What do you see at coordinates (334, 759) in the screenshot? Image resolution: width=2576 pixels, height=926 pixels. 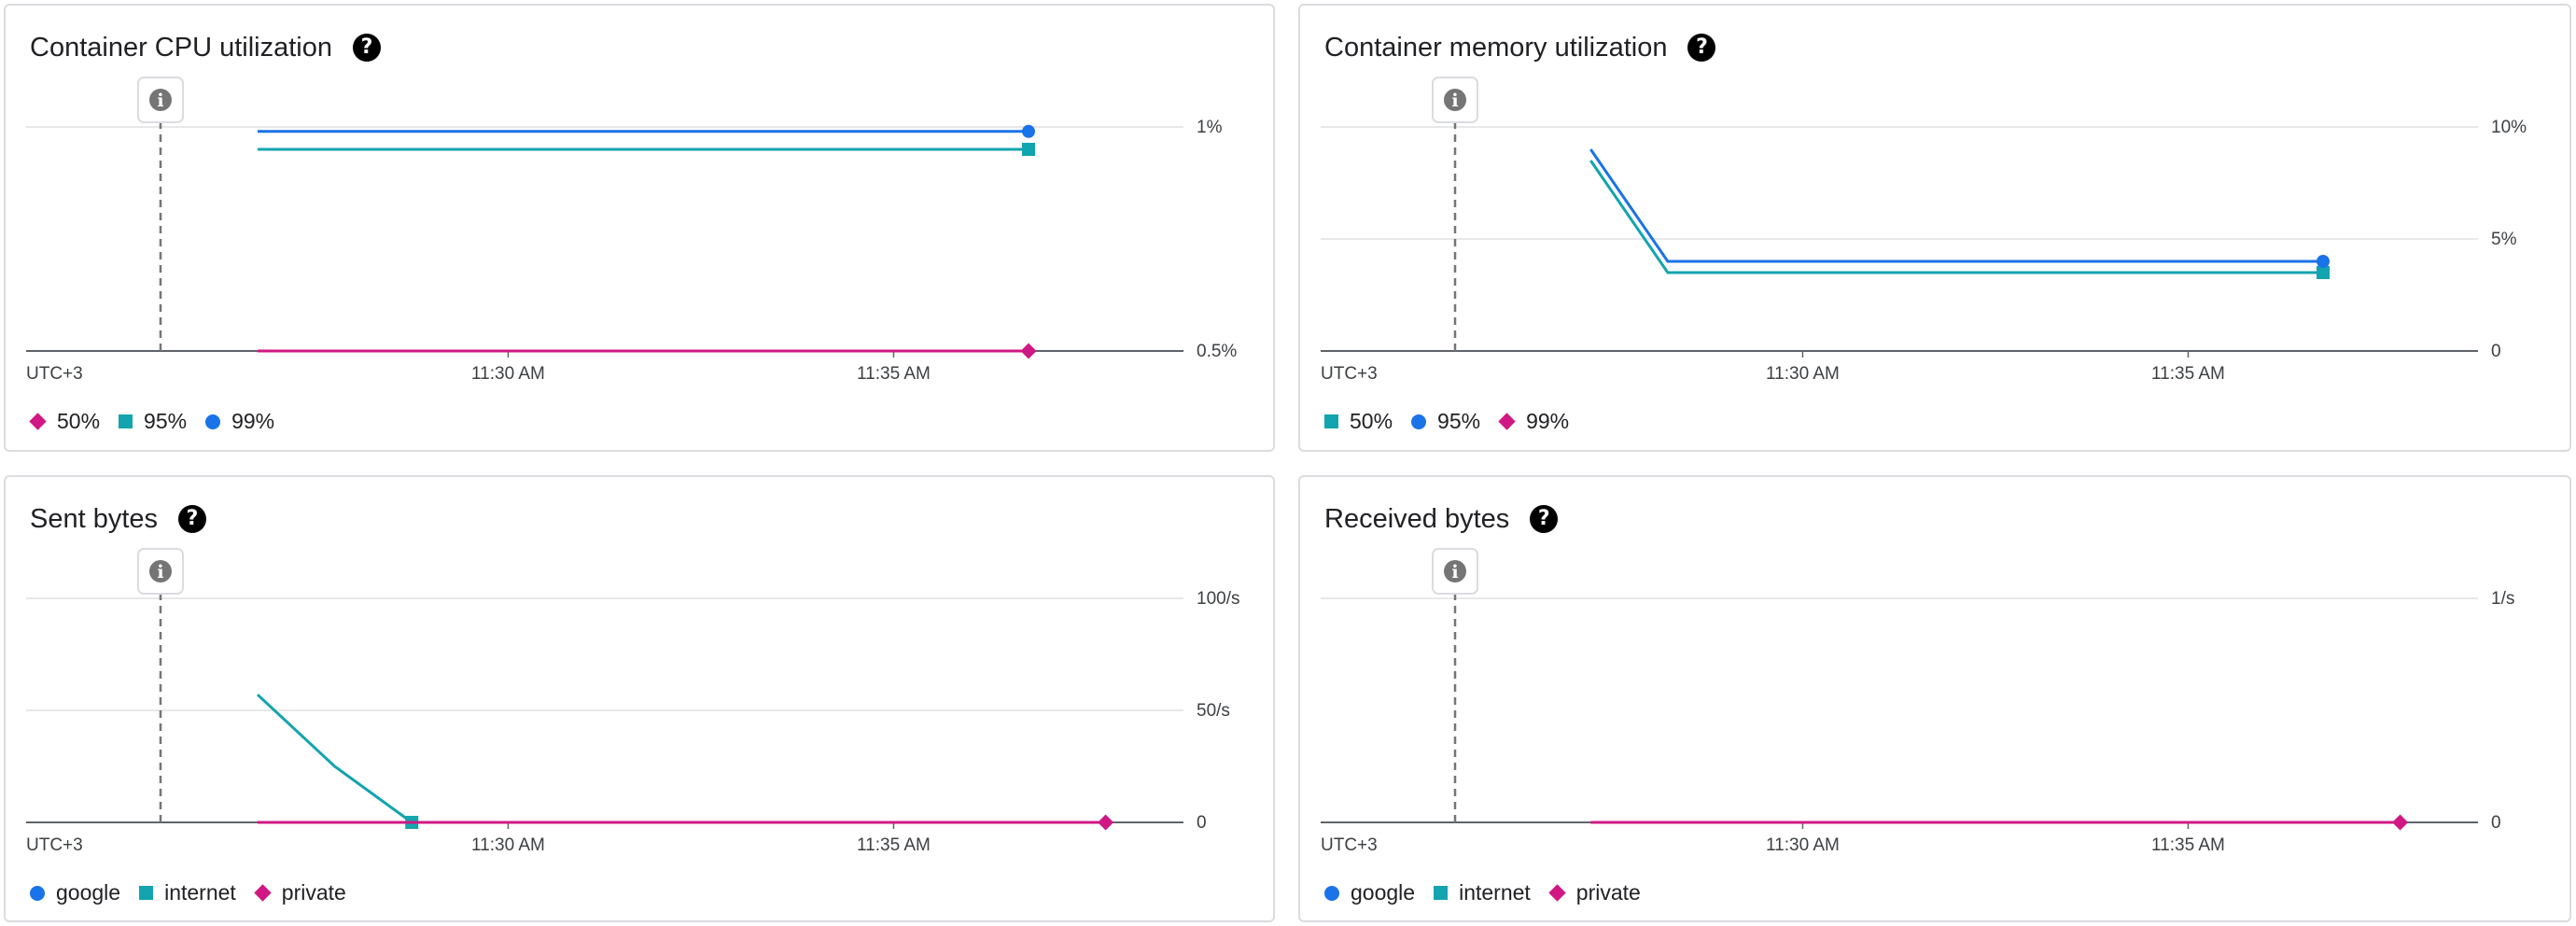 I see `series-line-internet` at bounding box center [334, 759].